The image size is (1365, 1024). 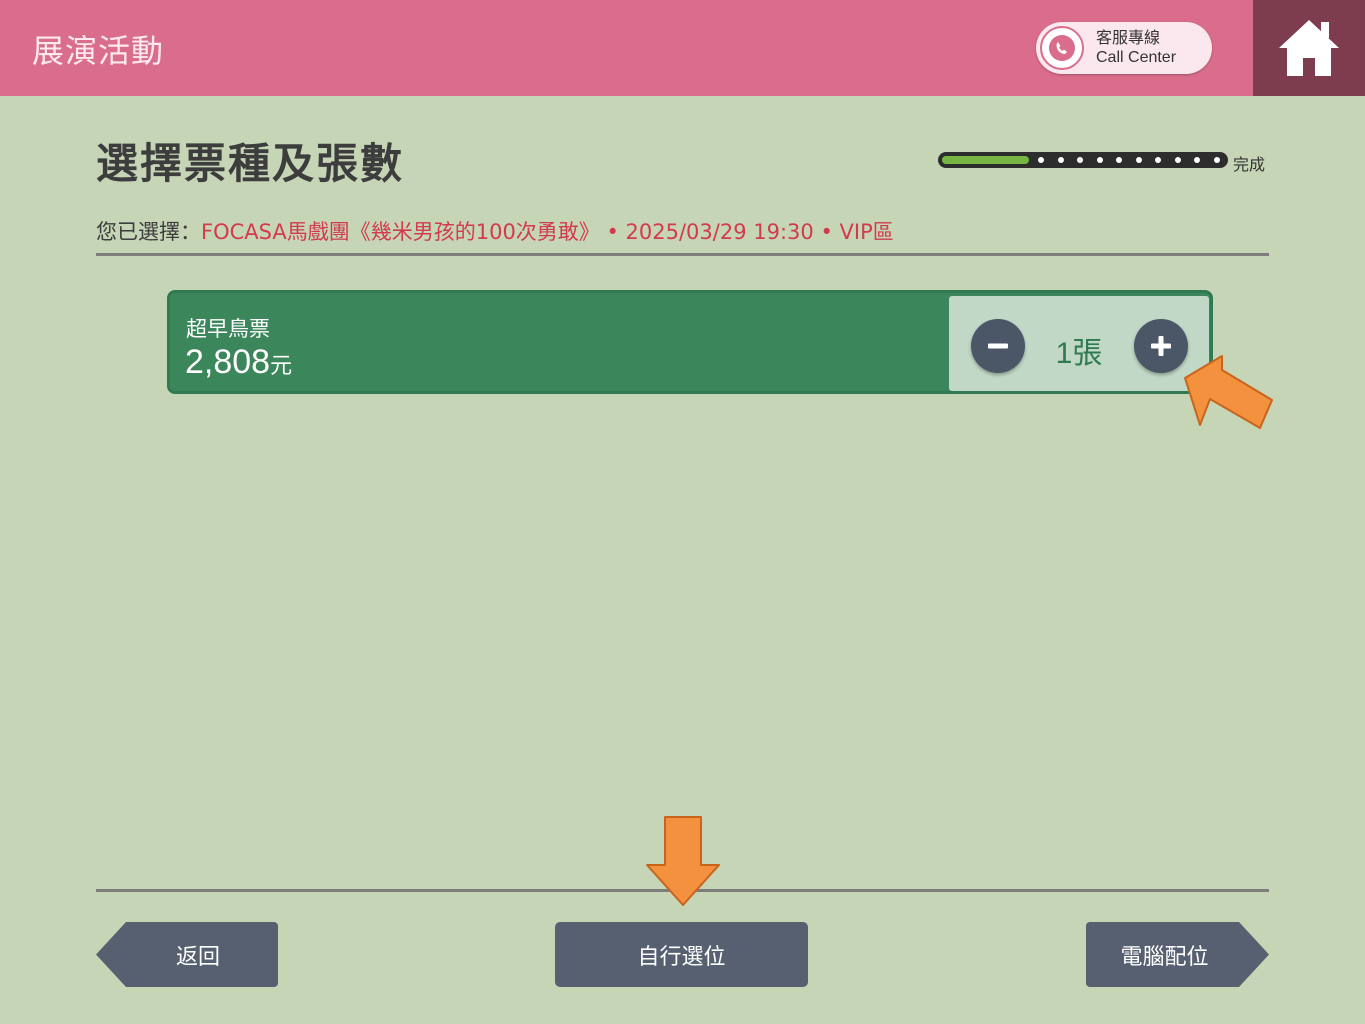 What do you see at coordinates (1129, 160) in the screenshot?
I see `progress-steps` at bounding box center [1129, 160].